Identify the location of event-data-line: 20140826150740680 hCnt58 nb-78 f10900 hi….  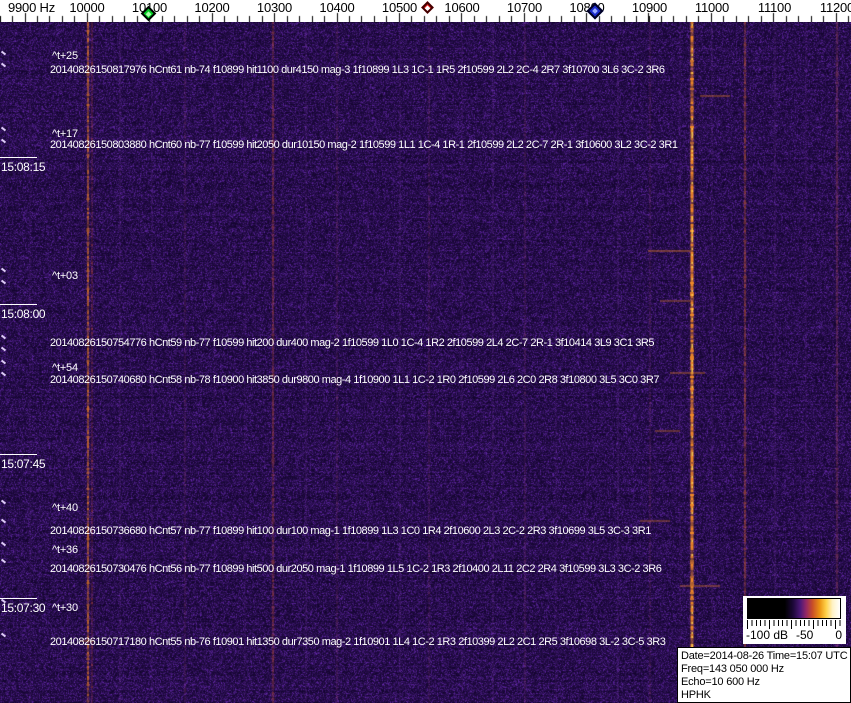
(354, 380).